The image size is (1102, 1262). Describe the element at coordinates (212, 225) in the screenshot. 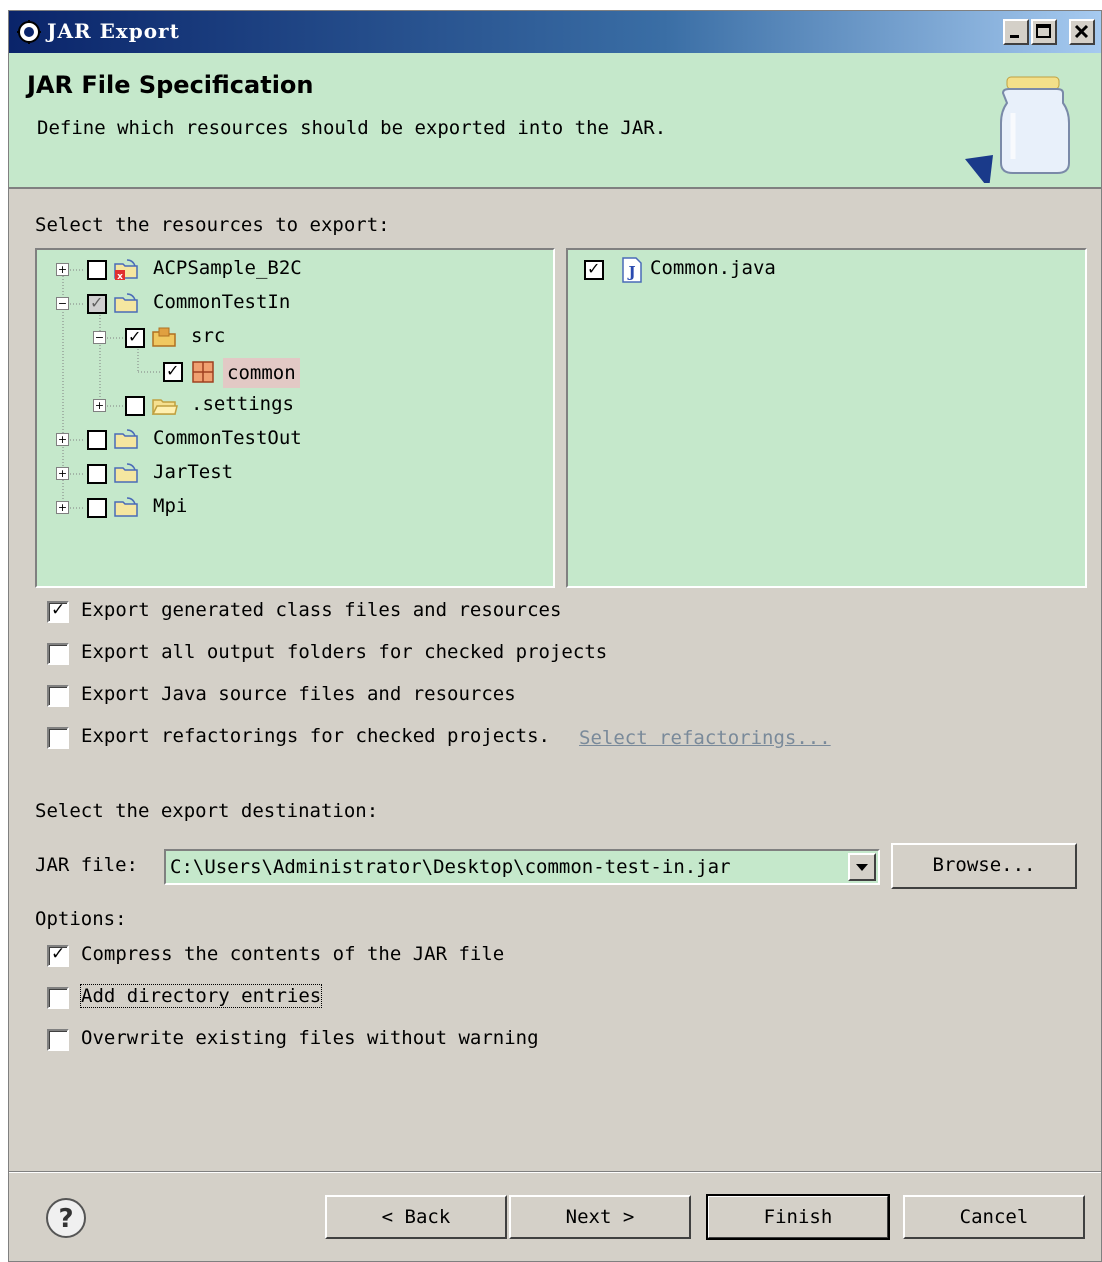

I see `resources-label: Select the resources to export:` at that location.